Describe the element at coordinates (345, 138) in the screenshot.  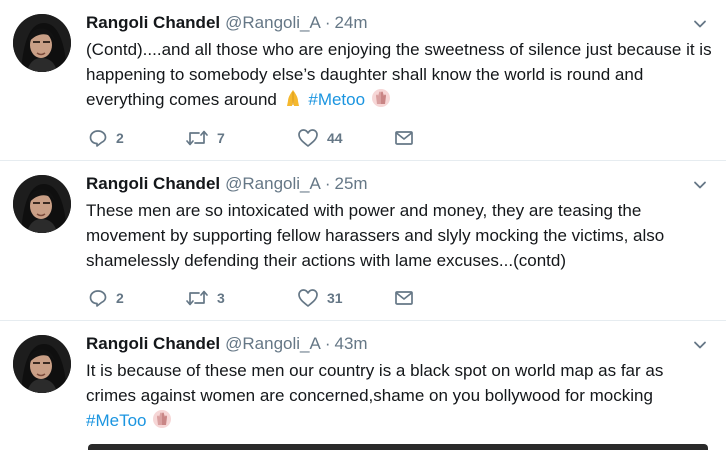
I see `like-button: 44` at that location.